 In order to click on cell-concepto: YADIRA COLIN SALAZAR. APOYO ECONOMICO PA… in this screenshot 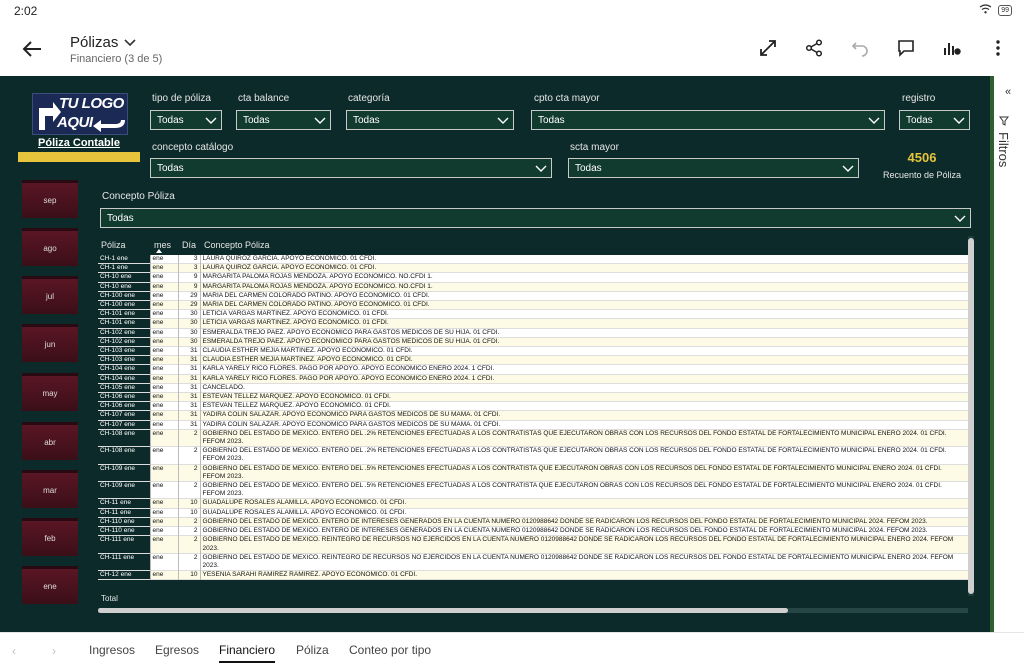, I will do `click(583, 415)`.